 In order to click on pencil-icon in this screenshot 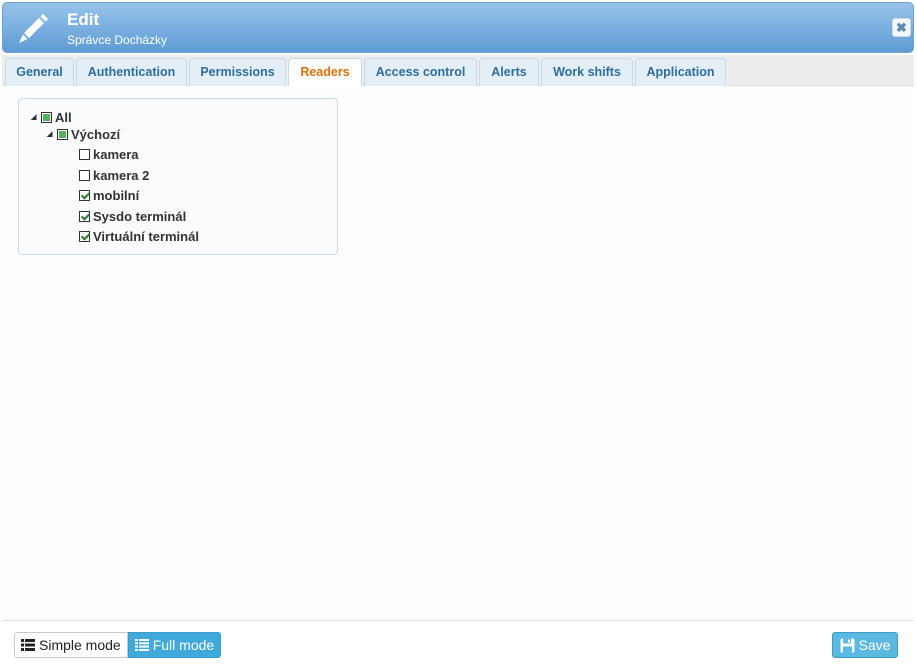, I will do `click(33, 28)`.